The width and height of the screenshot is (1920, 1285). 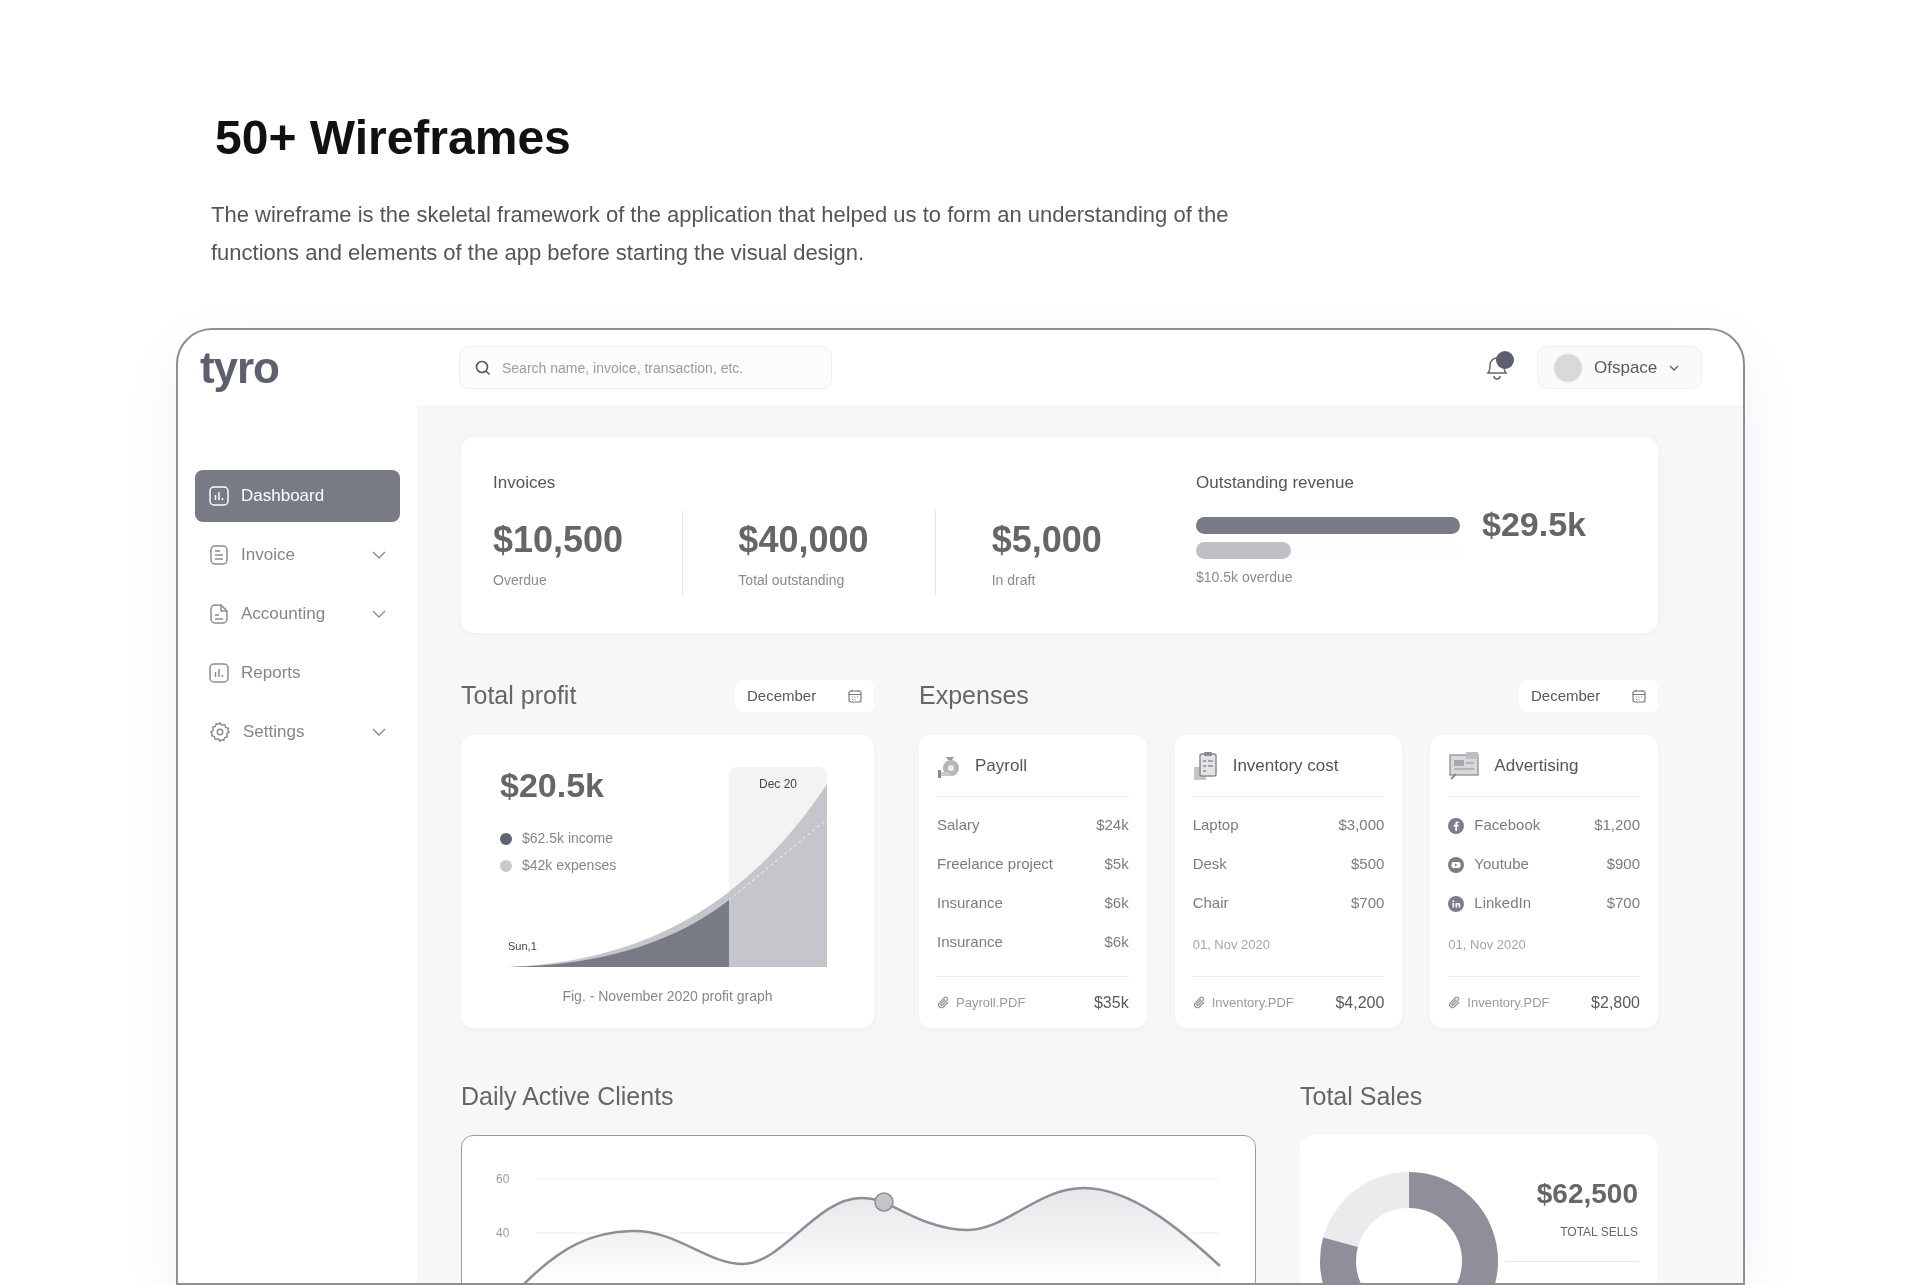 I want to click on video-play-icon, so click(x=1456, y=864).